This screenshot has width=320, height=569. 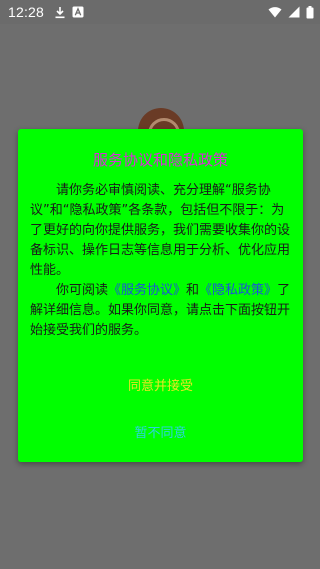 I want to click on status-right-icons, so click(x=291, y=12).